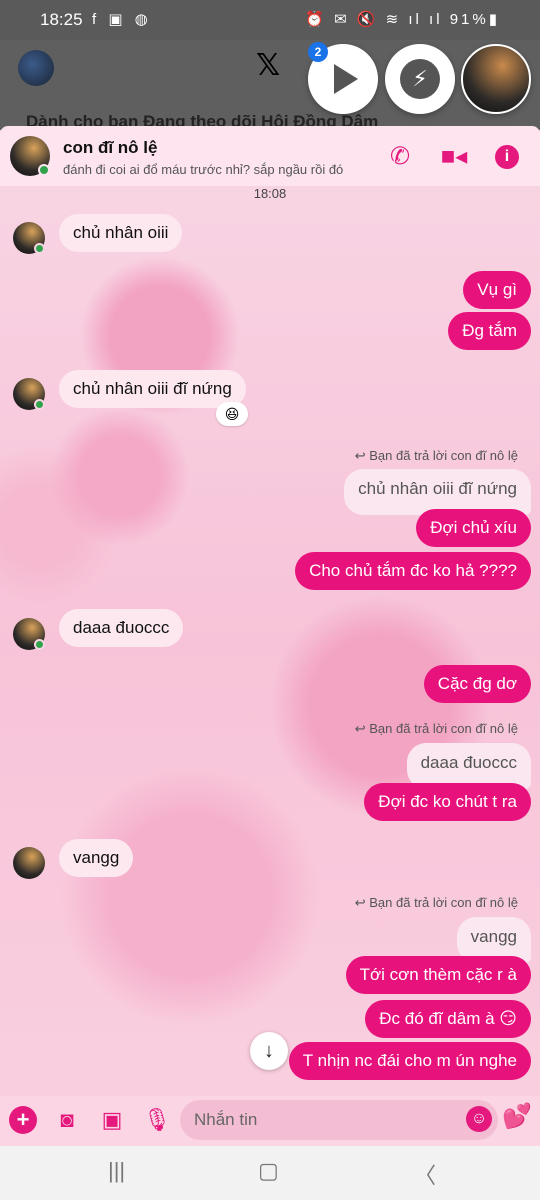  What do you see at coordinates (269, 1051) in the screenshot?
I see `scroll-down-button: ↓` at bounding box center [269, 1051].